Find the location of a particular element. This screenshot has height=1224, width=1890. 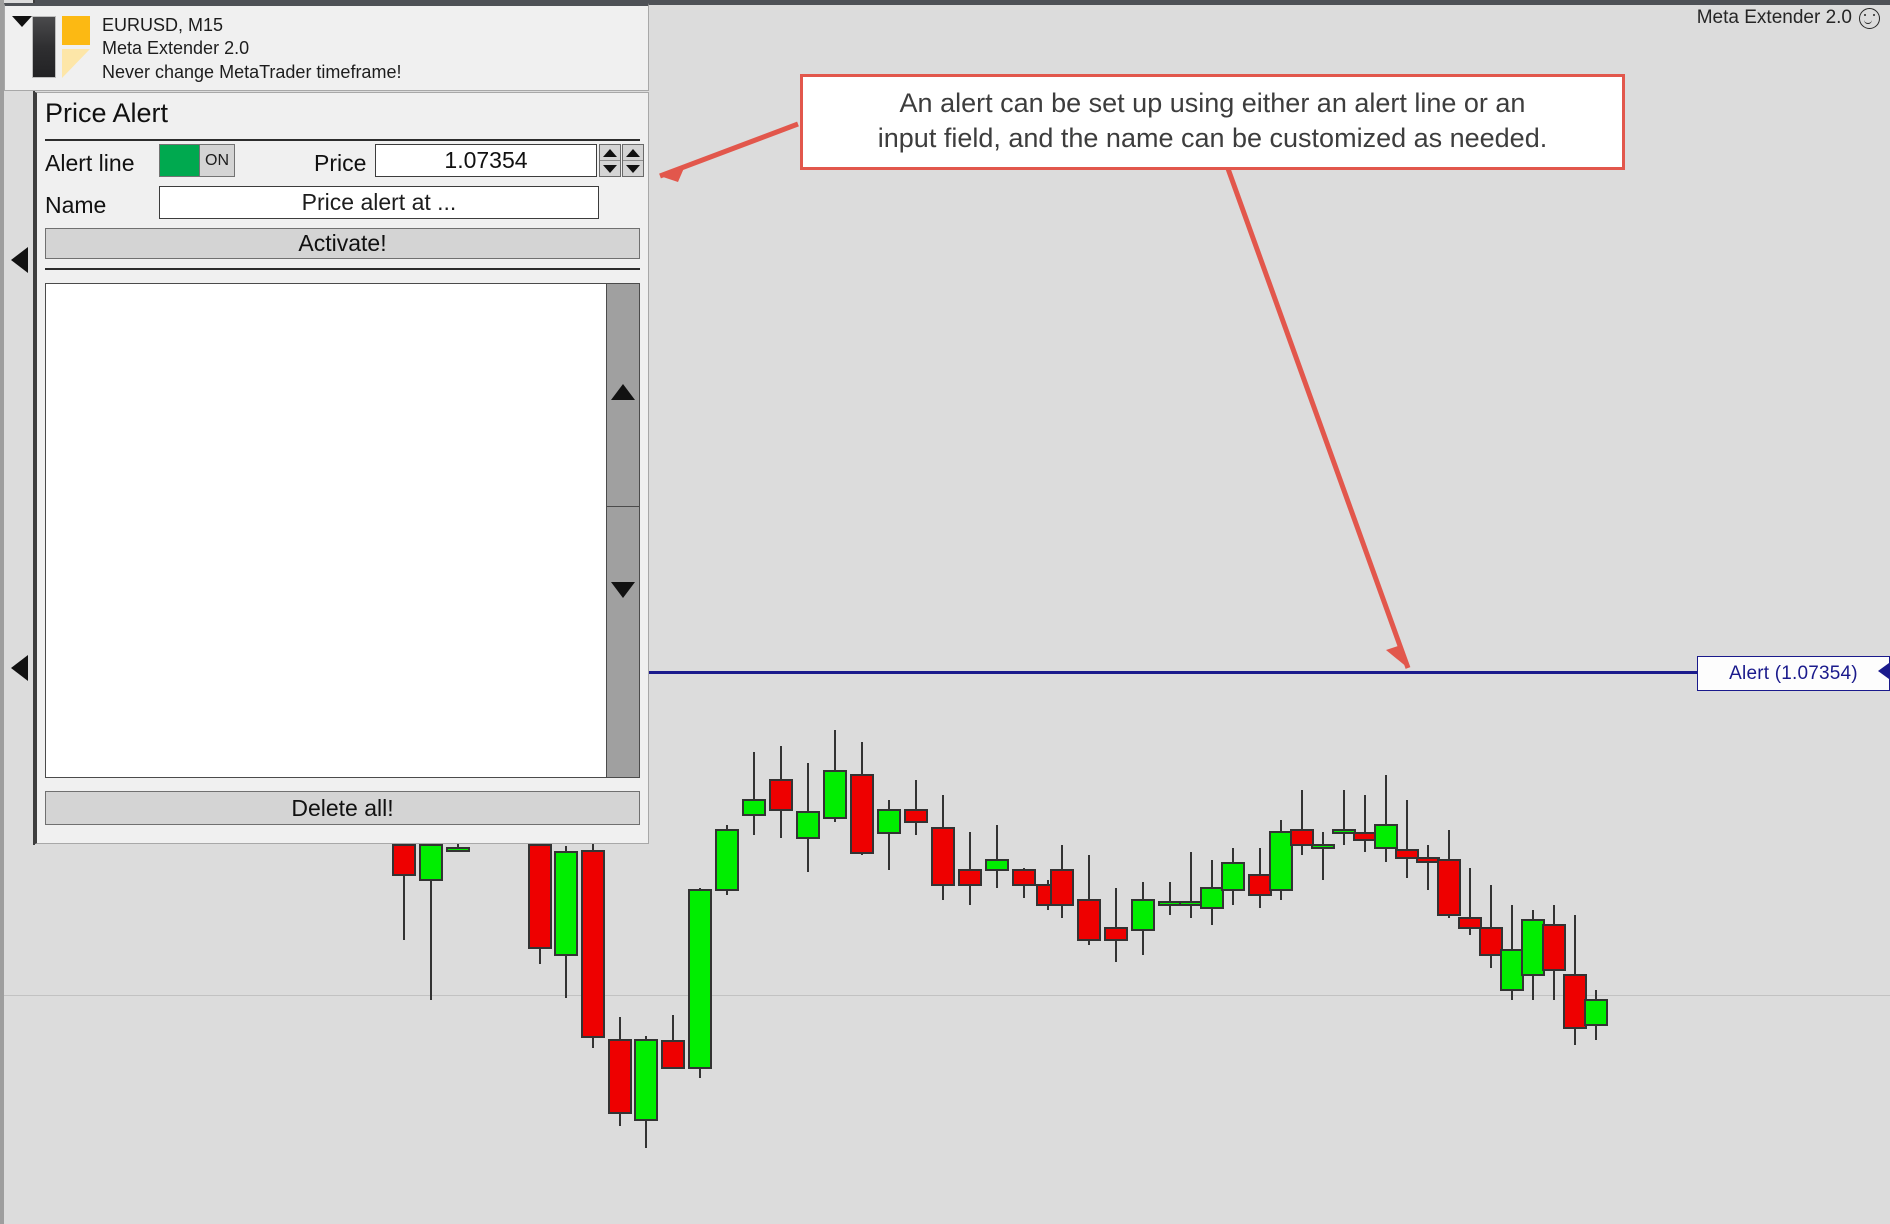

alert-line-label: Alert line is located at coordinates (90, 163).